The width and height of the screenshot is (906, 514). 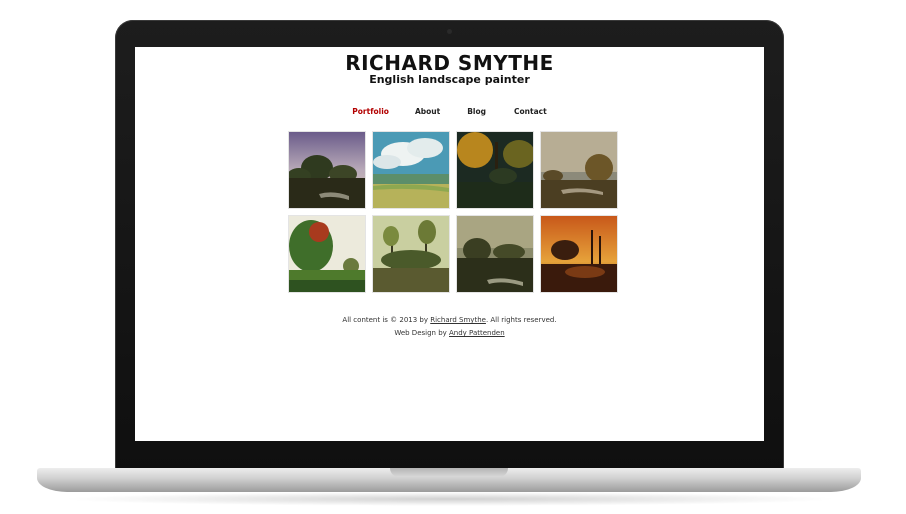 What do you see at coordinates (450, 499) in the screenshot?
I see `laptop-shadow` at bounding box center [450, 499].